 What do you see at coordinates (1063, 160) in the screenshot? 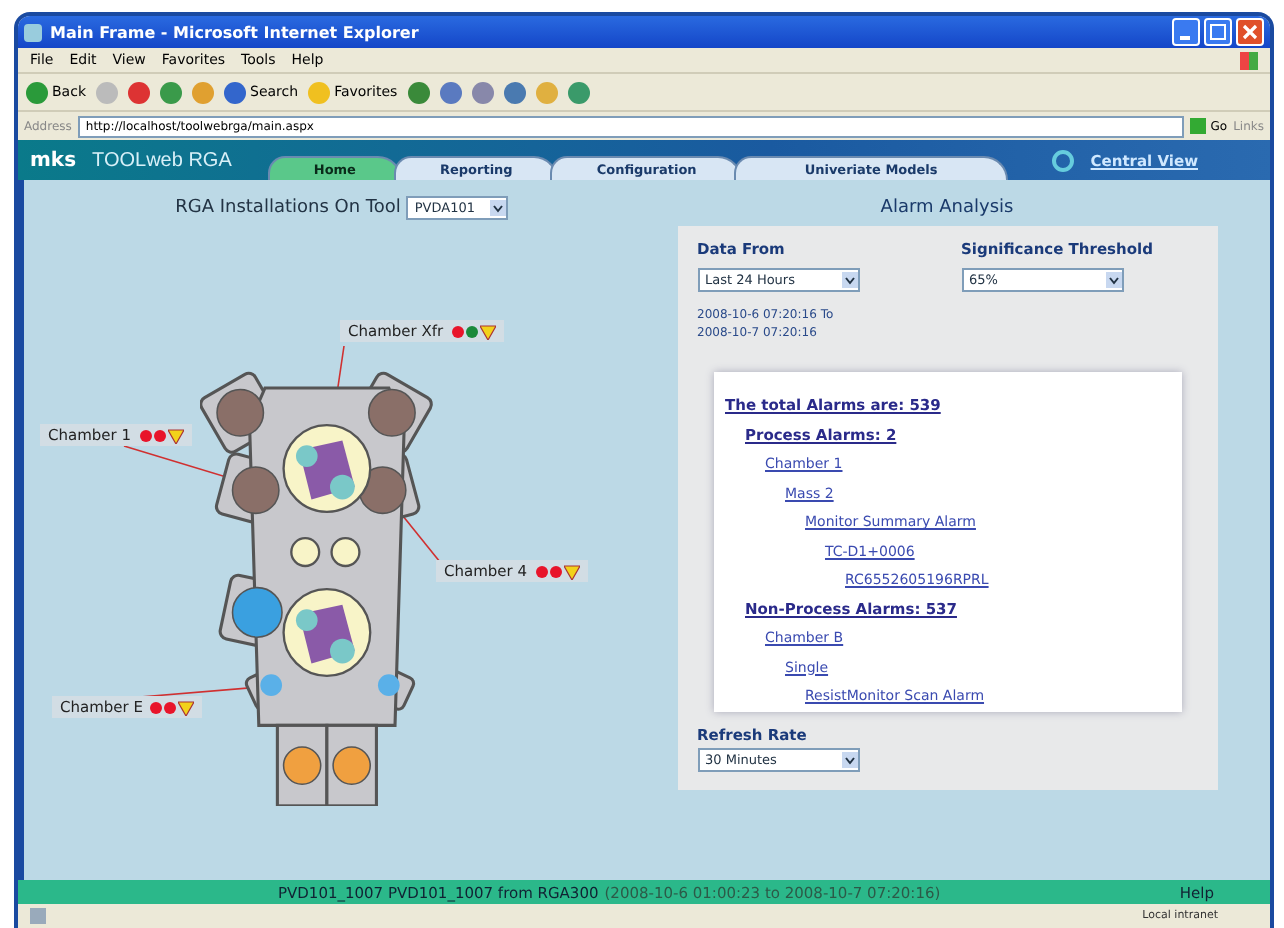
I see `refresh-icon` at bounding box center [1063, 160].